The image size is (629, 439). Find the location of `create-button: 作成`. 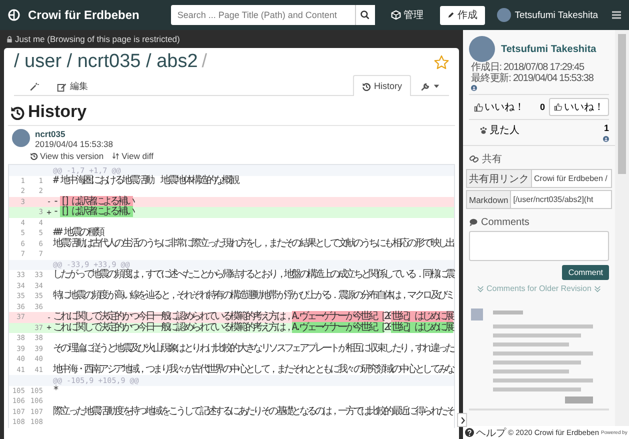

create-button: 作成 is located at coordinates (462, 15).